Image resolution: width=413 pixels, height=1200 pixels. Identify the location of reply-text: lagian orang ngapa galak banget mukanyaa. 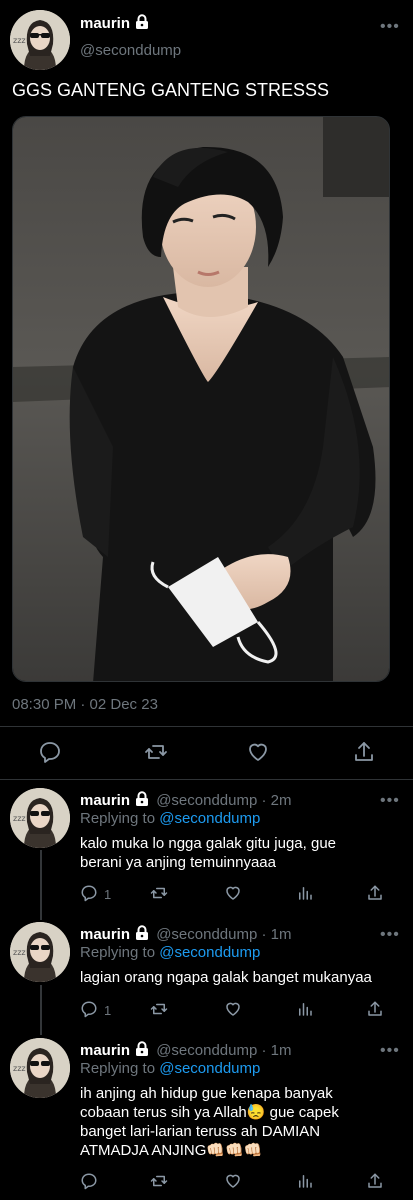
(226, 977).